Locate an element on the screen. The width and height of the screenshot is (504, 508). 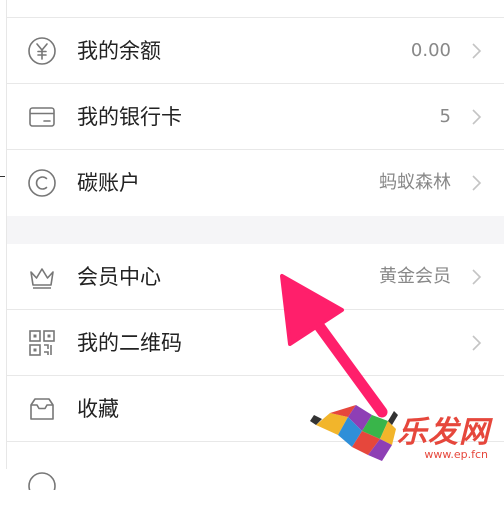
menu-item-value: 蚂蚁森林 is located at coordinates (415, 182).